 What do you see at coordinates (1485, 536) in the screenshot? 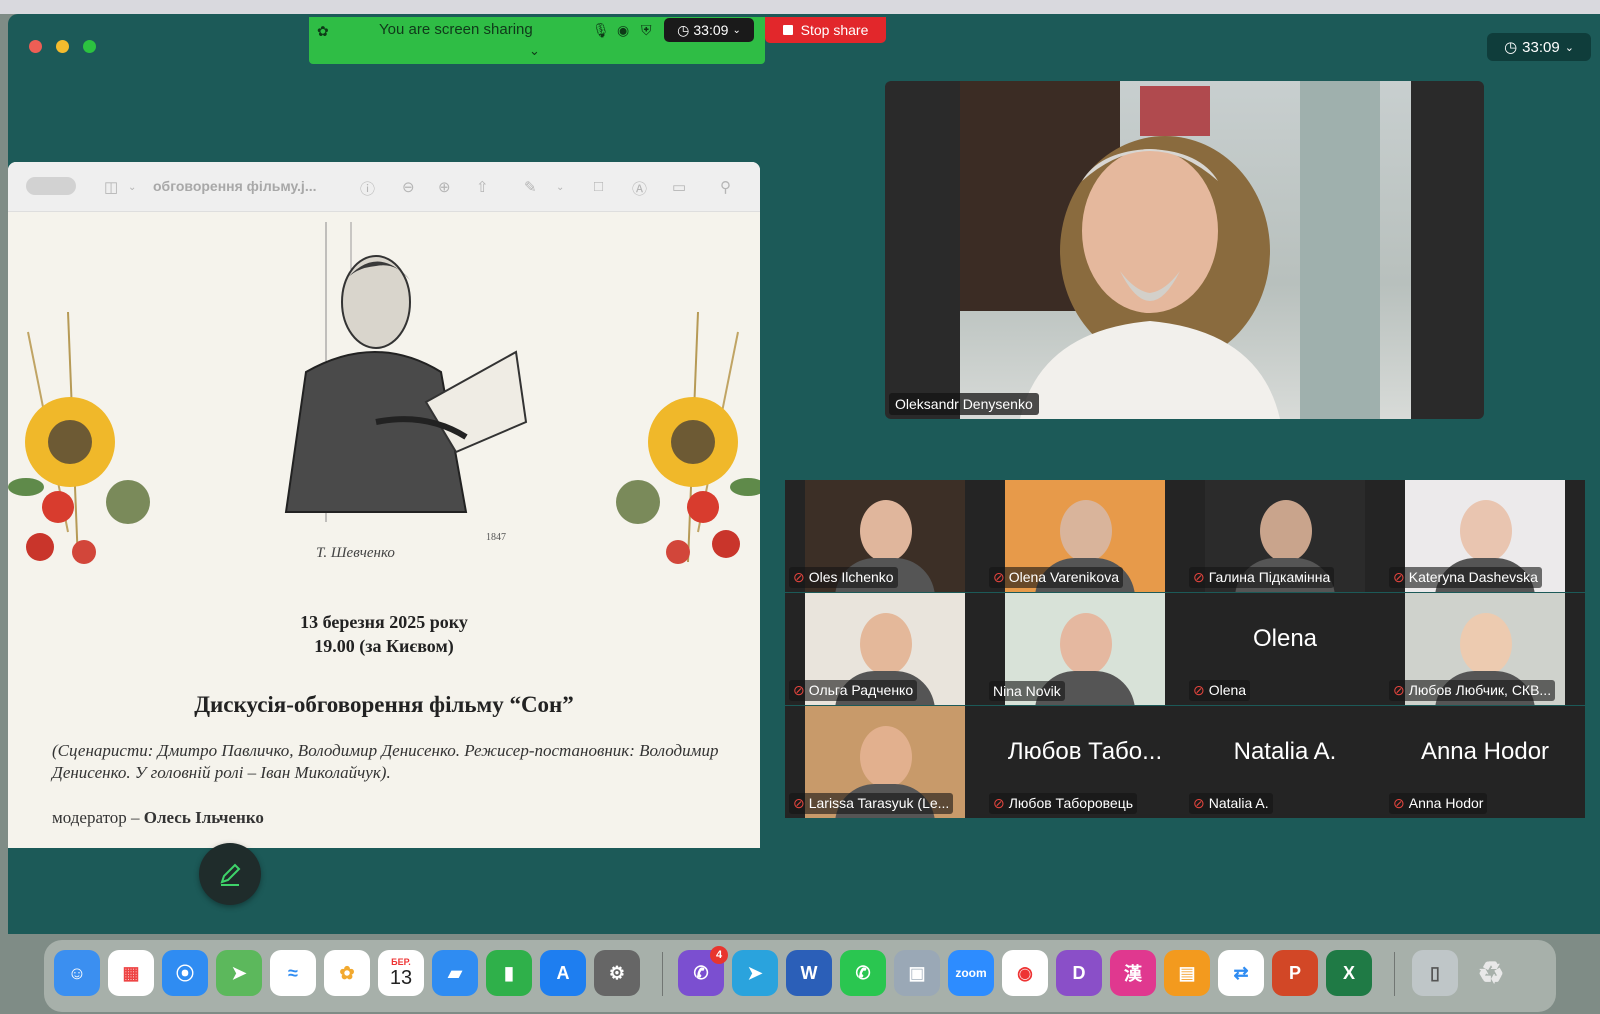
I see `participant-tile: ⊘ Kateryna Dashevska` at bounding box center [1485, 536].